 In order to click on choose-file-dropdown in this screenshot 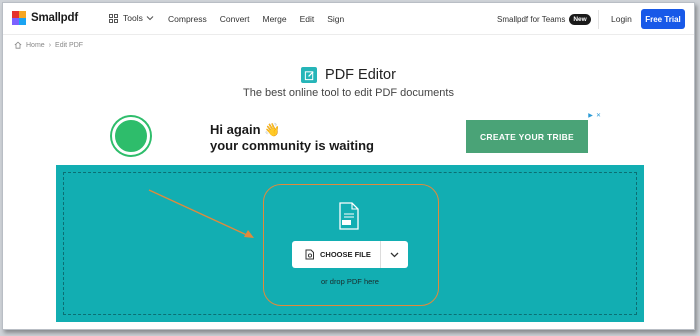, I will do `click(394, 254)`.